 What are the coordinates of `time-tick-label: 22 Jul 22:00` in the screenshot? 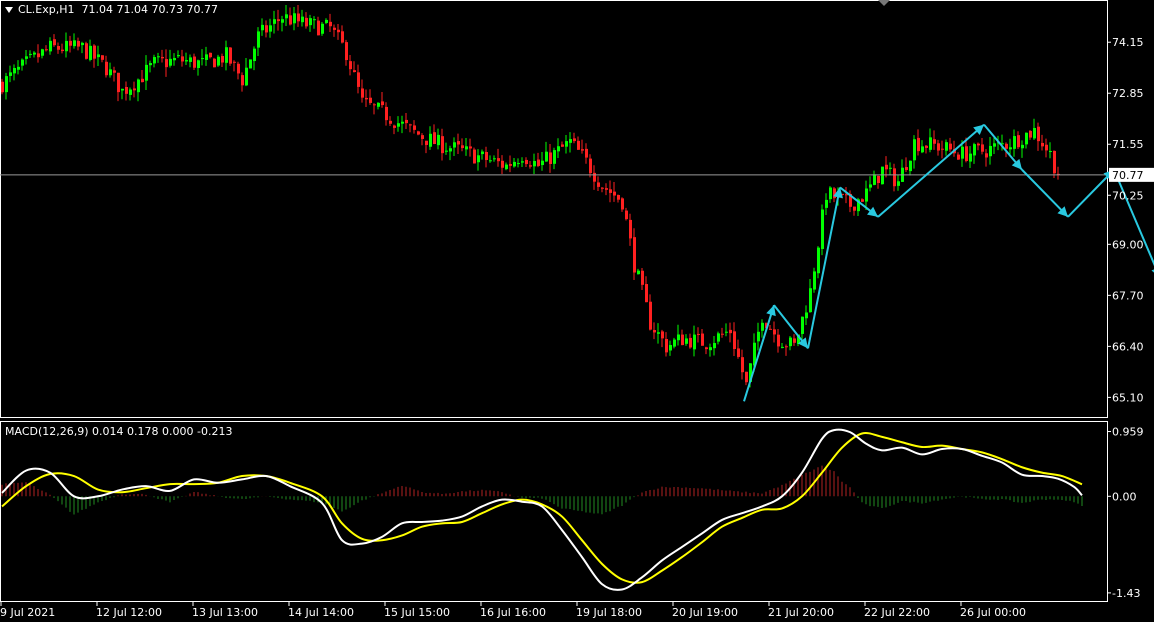 It's located at (897, 612).